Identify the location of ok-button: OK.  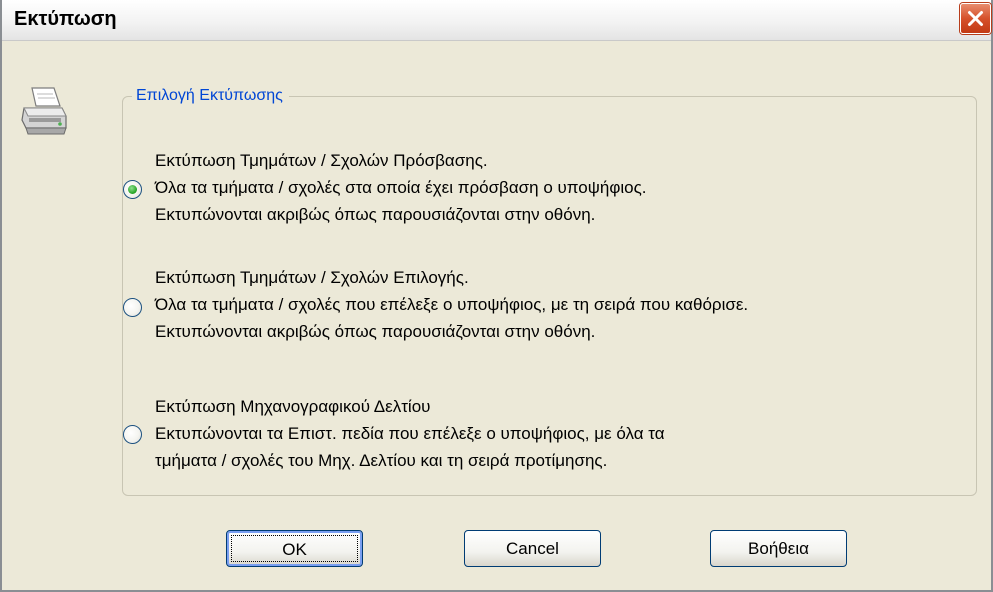
(294, 548).